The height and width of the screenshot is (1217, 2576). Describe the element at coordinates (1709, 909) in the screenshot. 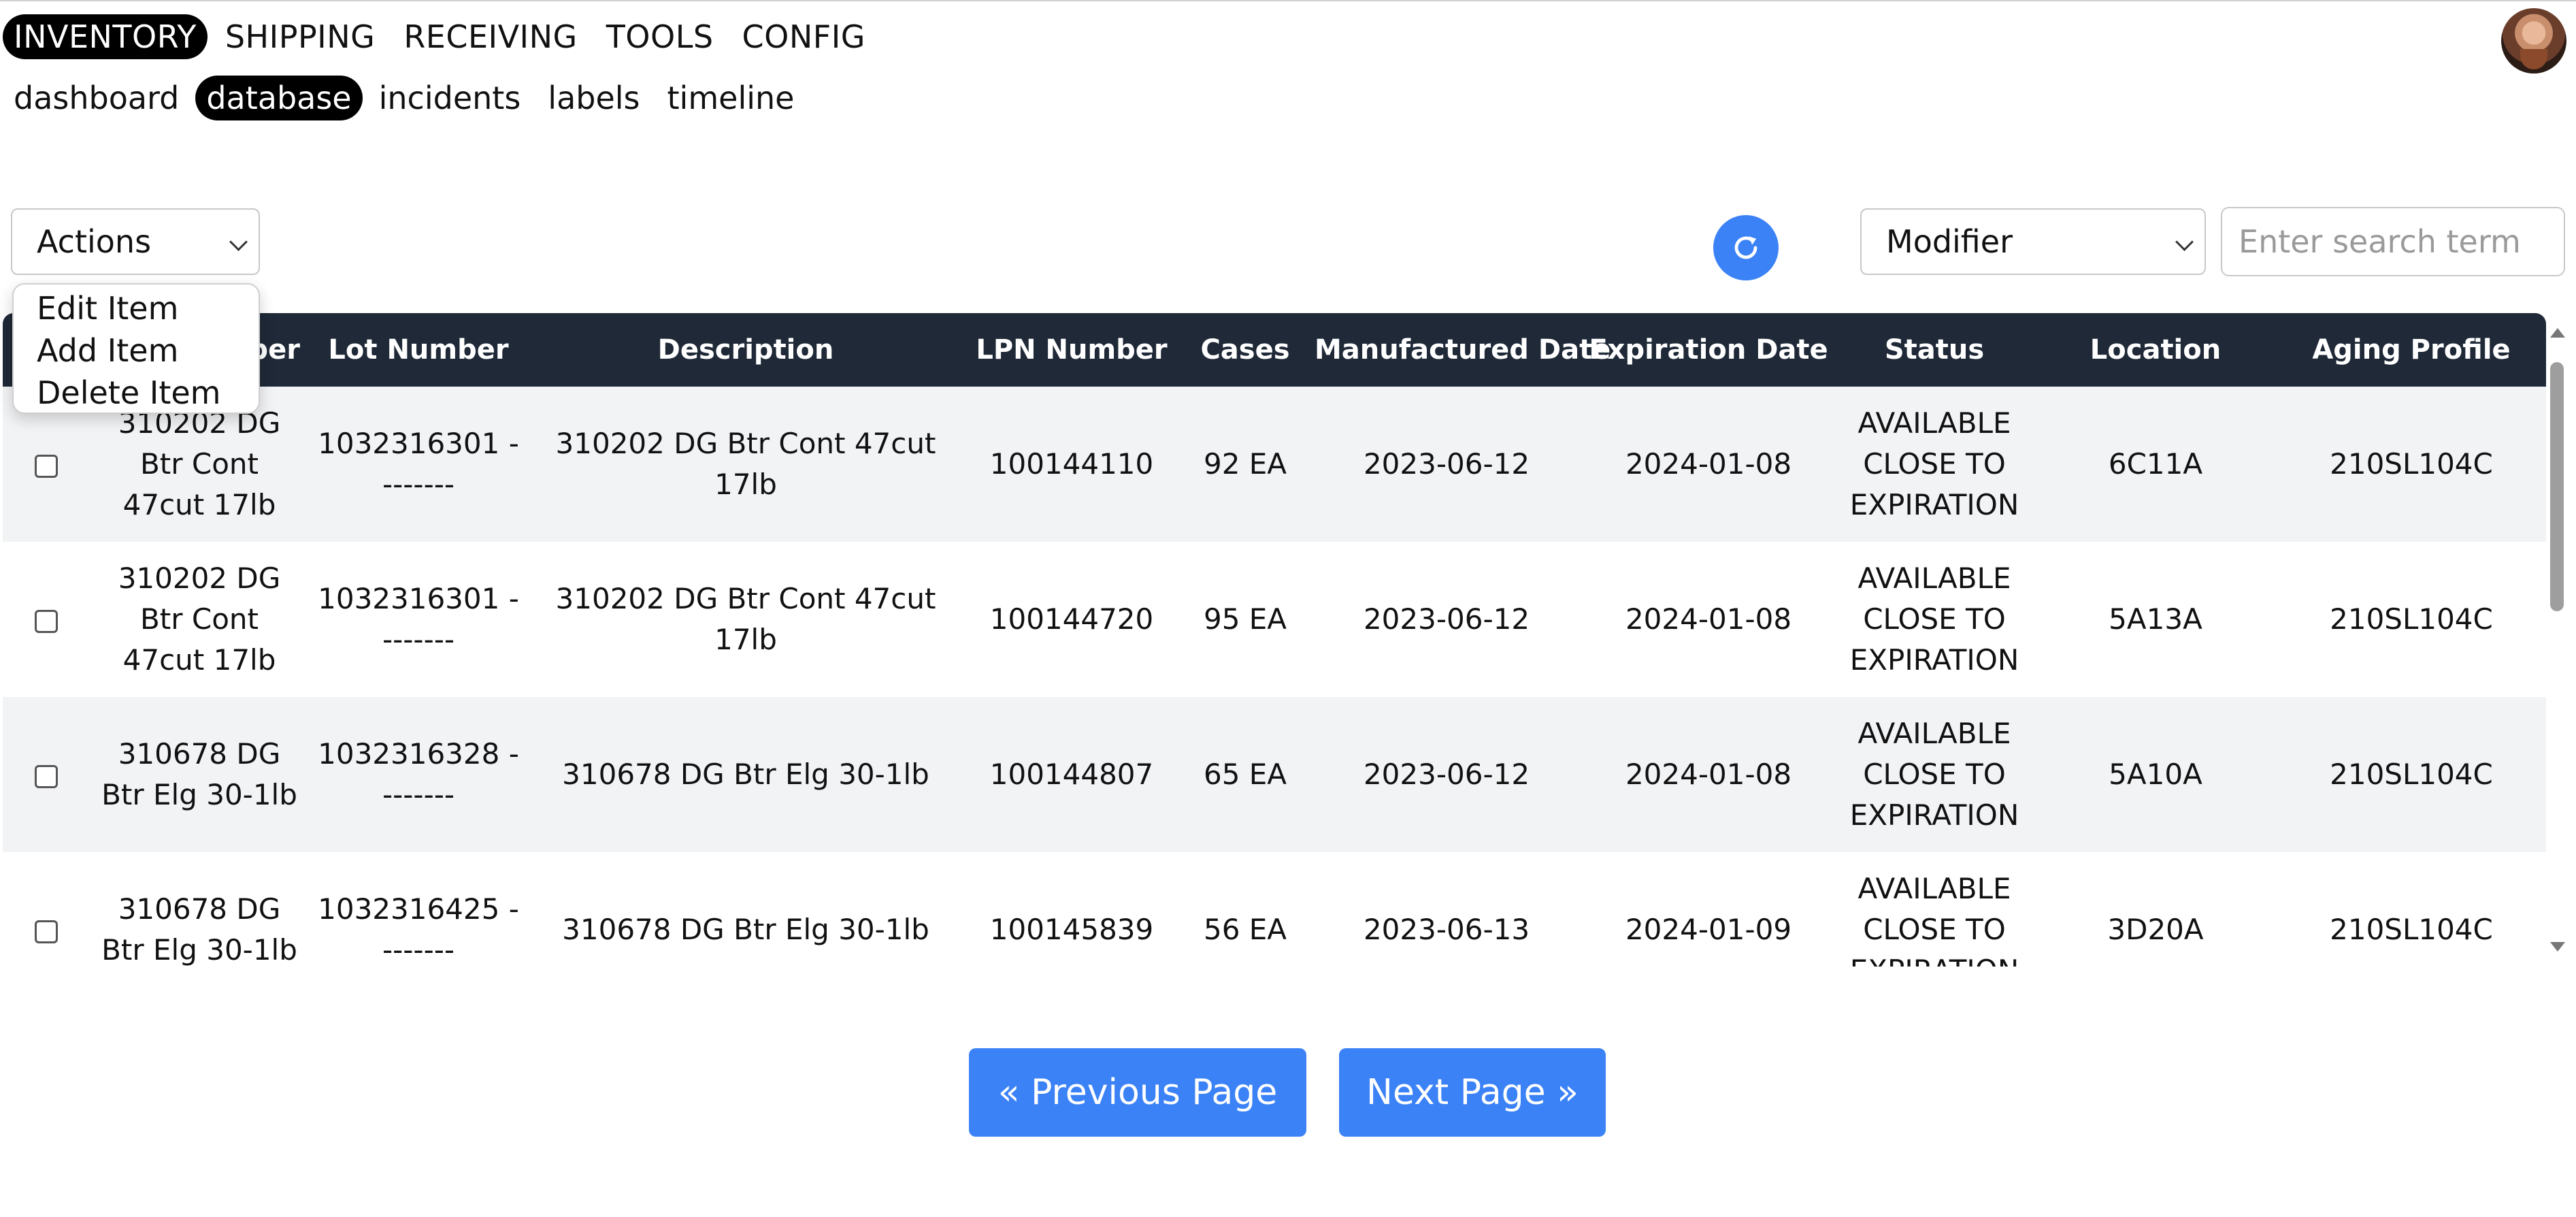

I see `cell-expiration-date: 2024-01-09` at that location.